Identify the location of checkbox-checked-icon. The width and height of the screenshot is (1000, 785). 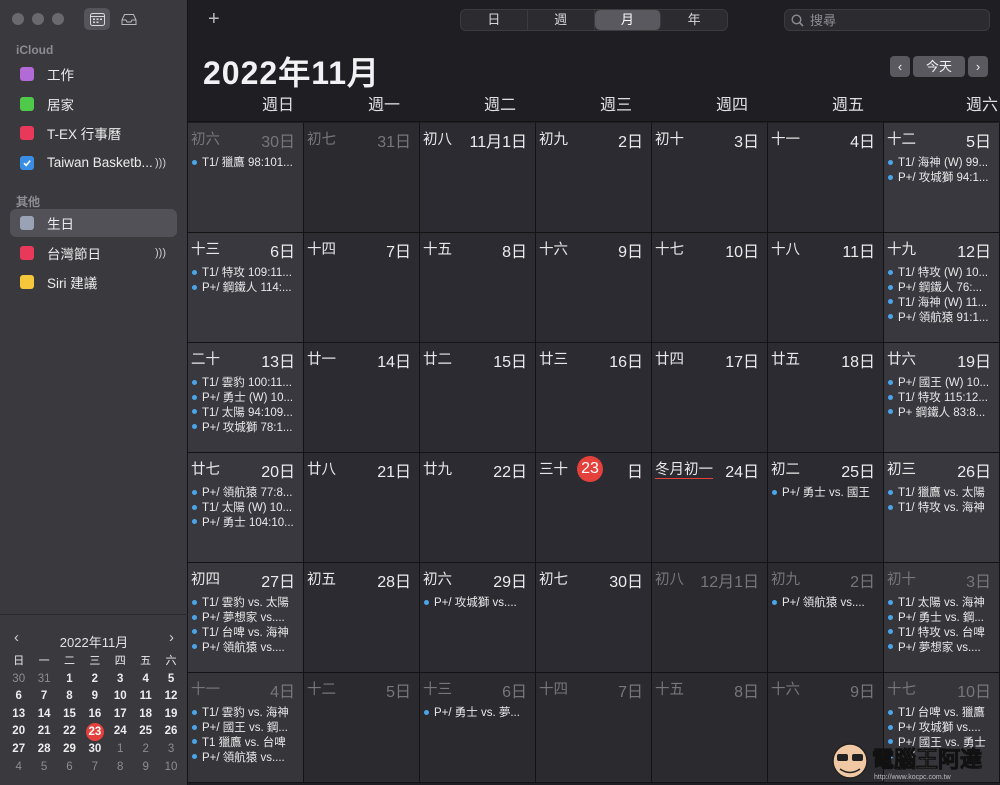
(27, 162).